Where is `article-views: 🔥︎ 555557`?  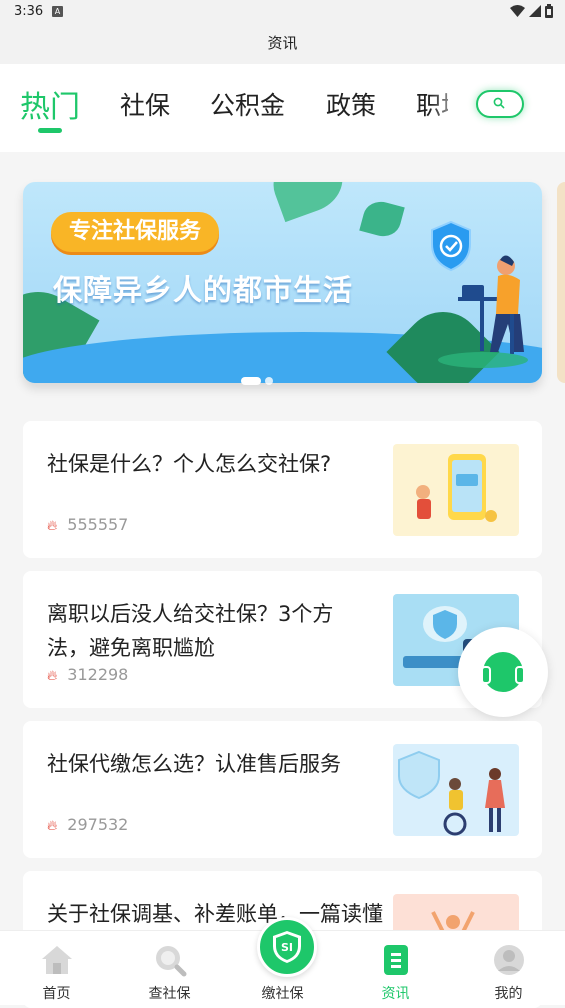
article-views: 🔥︎ 555557 is located at coordinates (87, 524).